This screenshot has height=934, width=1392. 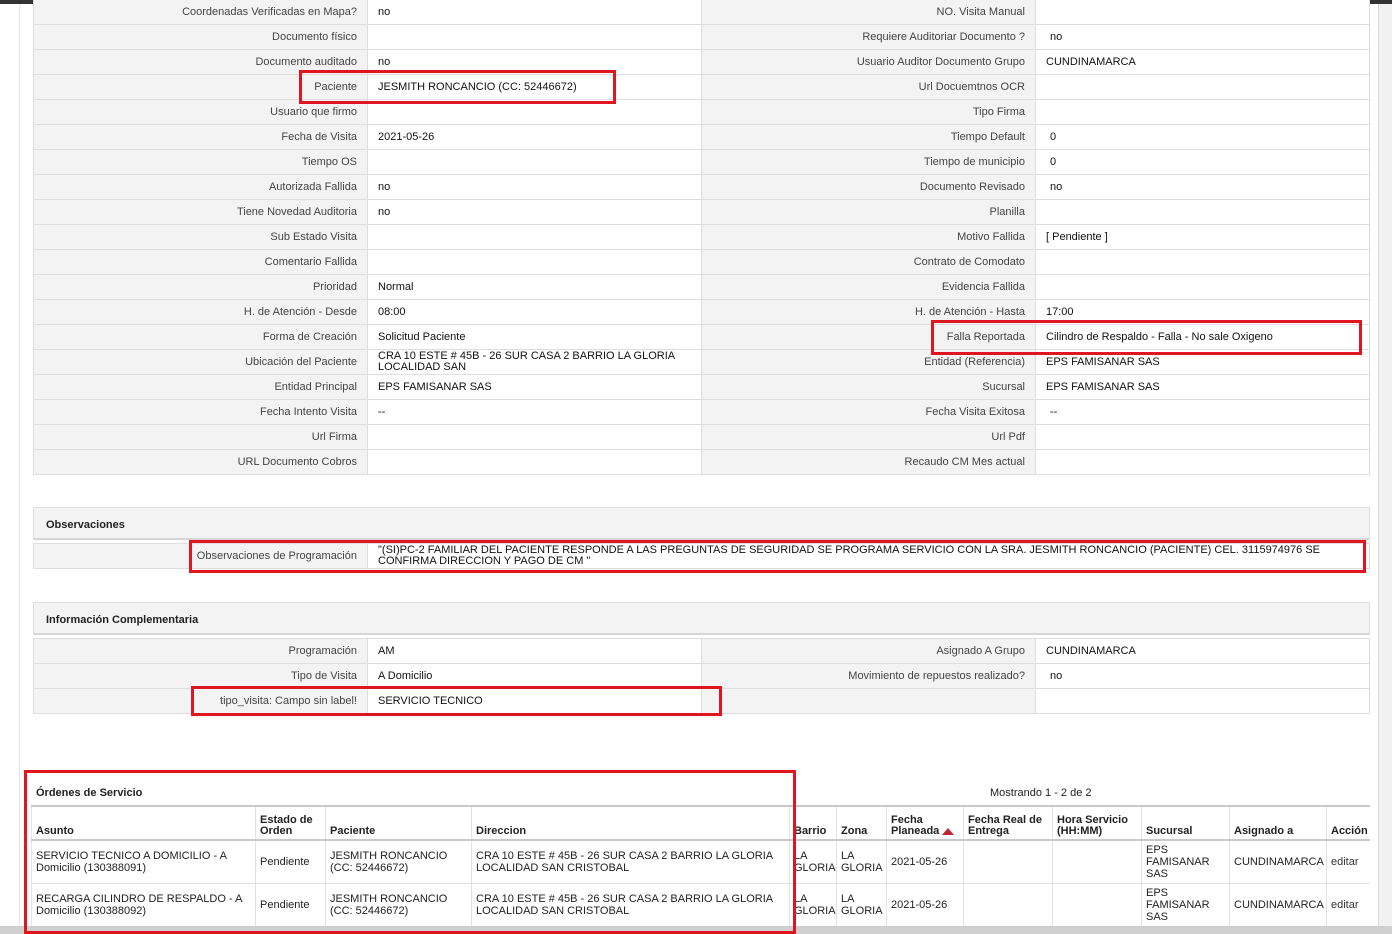 I want to click on detail-label: URL Documento Cobros, so click(x=200, y=462).